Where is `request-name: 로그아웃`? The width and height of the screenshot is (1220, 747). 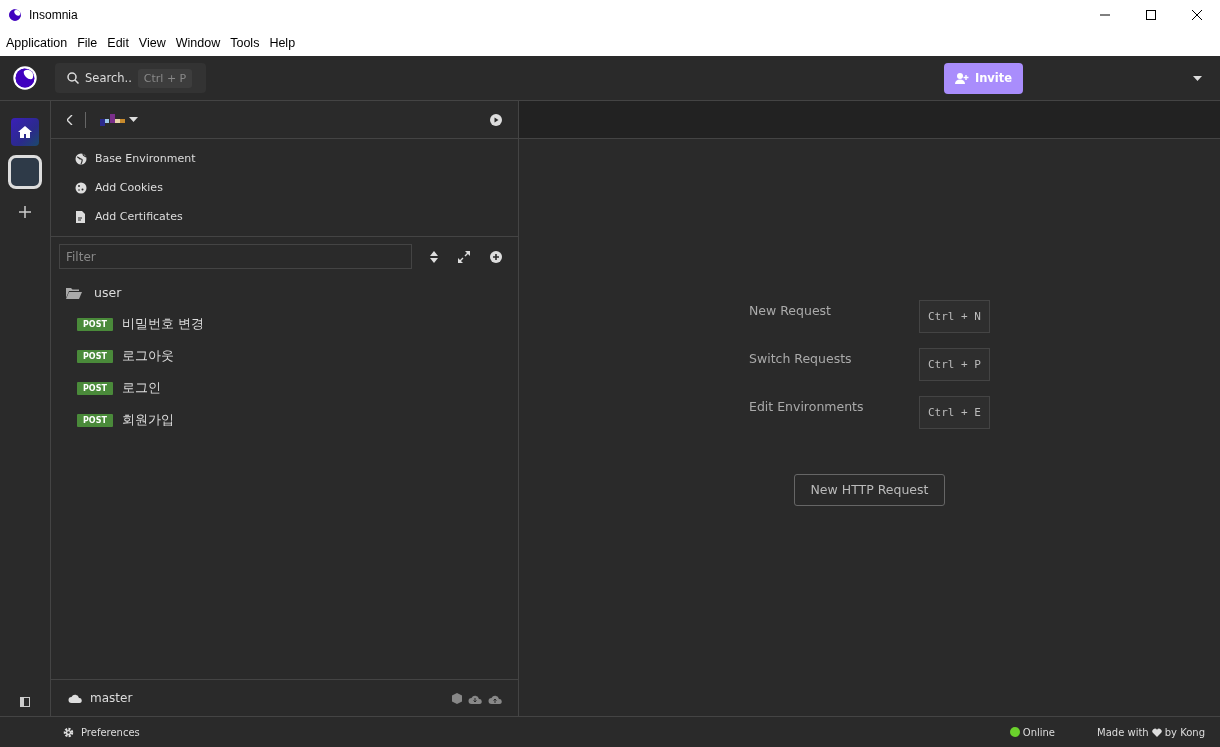
request-name: 로그아웃 is located at coordinates (147, 356).